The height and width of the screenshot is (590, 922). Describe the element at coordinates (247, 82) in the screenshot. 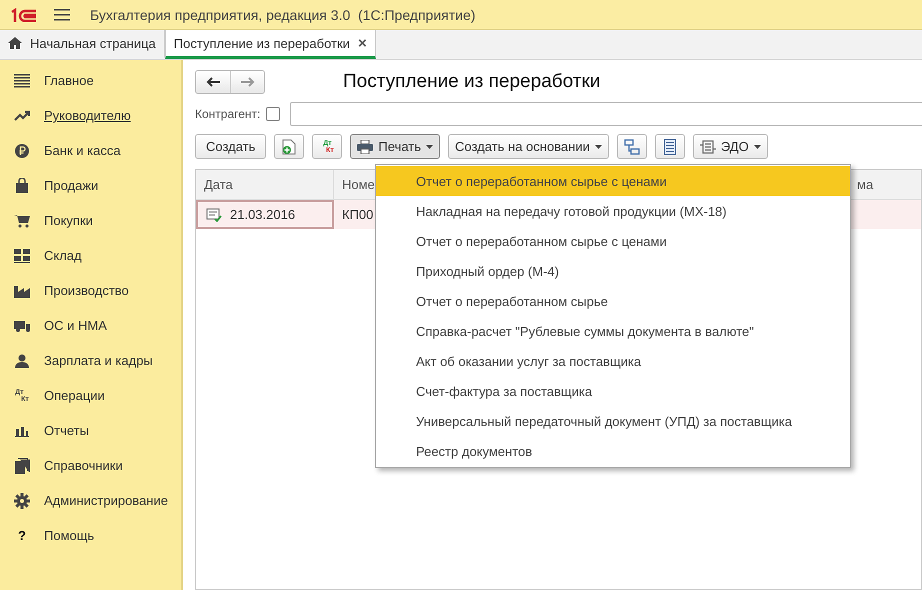

I see `forward-arrow-icon` at that location.